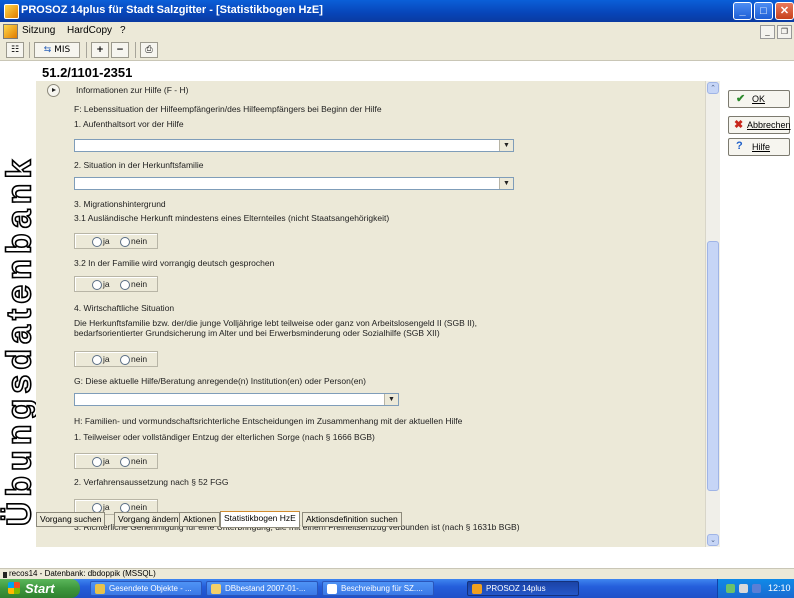 This screenshot has height=598, width=794. I want to click on menu-help: ?, so click(123, 30).